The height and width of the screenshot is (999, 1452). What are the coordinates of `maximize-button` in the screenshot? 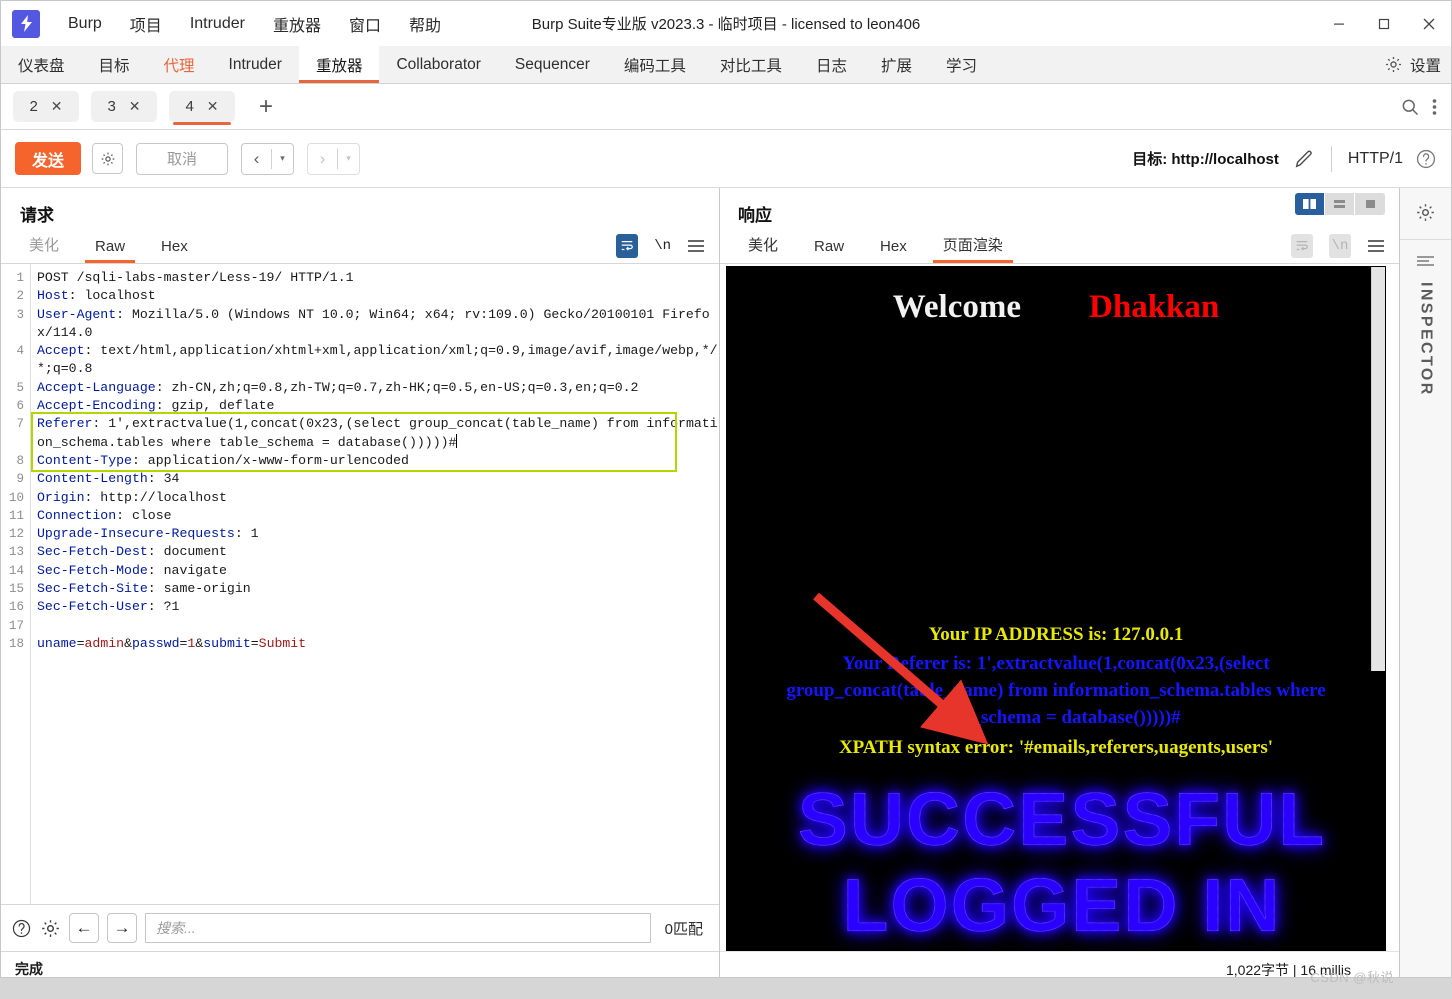 It's located at (1383, 24).